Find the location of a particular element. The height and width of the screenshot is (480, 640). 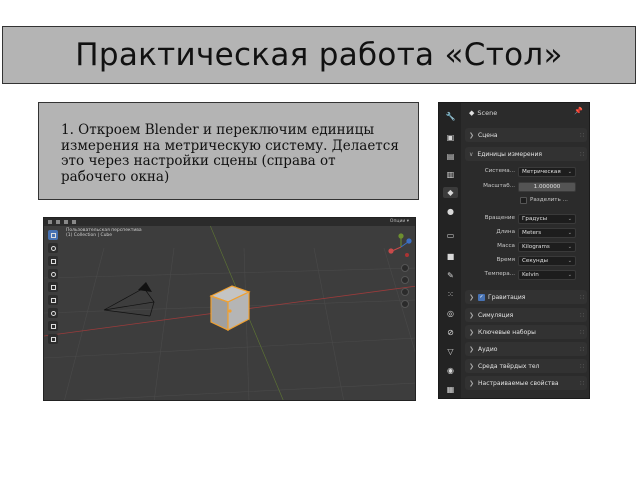

texture-tab-icon: ▦ is located at coordinates (450, 389).